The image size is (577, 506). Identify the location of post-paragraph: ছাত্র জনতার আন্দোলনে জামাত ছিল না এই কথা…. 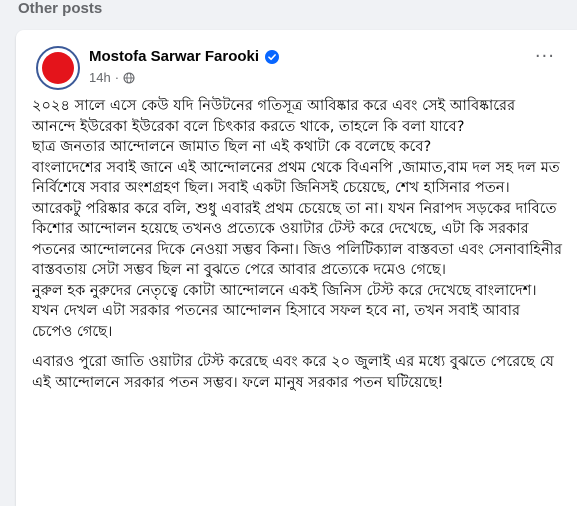
(232, 146).